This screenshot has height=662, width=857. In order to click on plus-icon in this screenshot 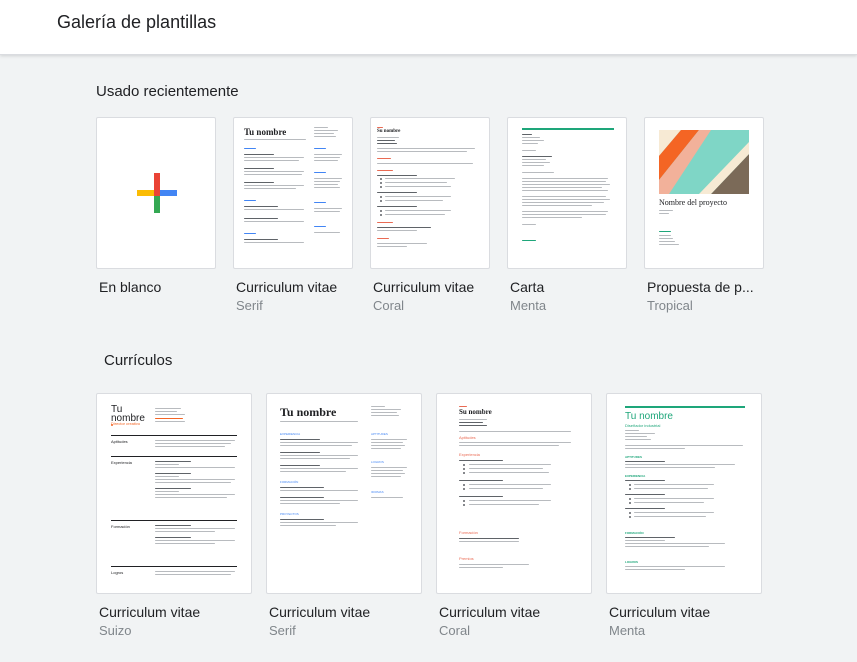, I will do `click(157, 193)`.